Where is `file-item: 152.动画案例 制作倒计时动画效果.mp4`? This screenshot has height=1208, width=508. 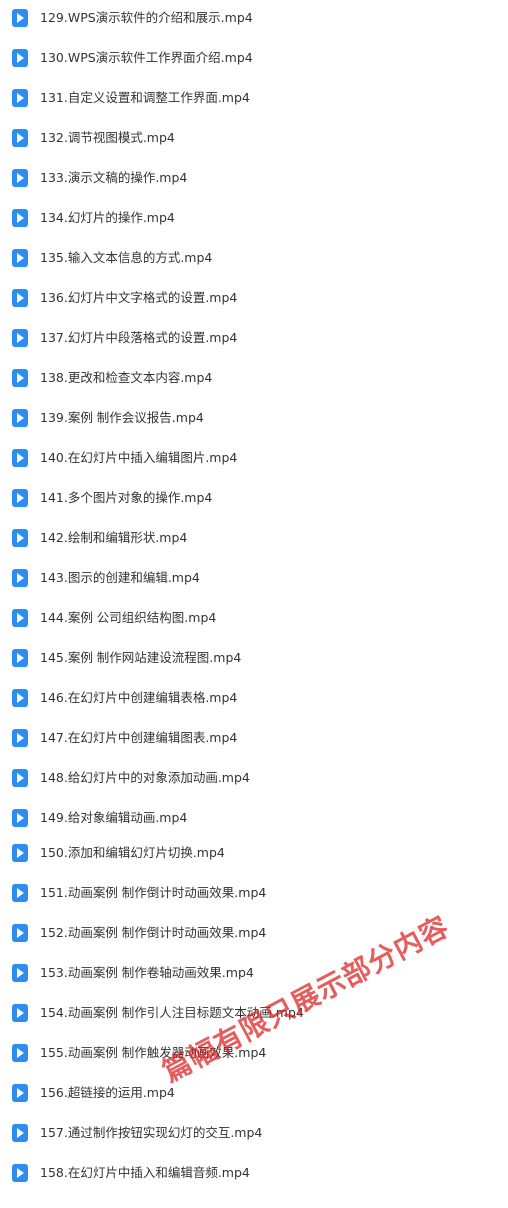 file-item: 152.动画案例 制作倒计时动画效果.mp4 is located at coordinates (254, 933).